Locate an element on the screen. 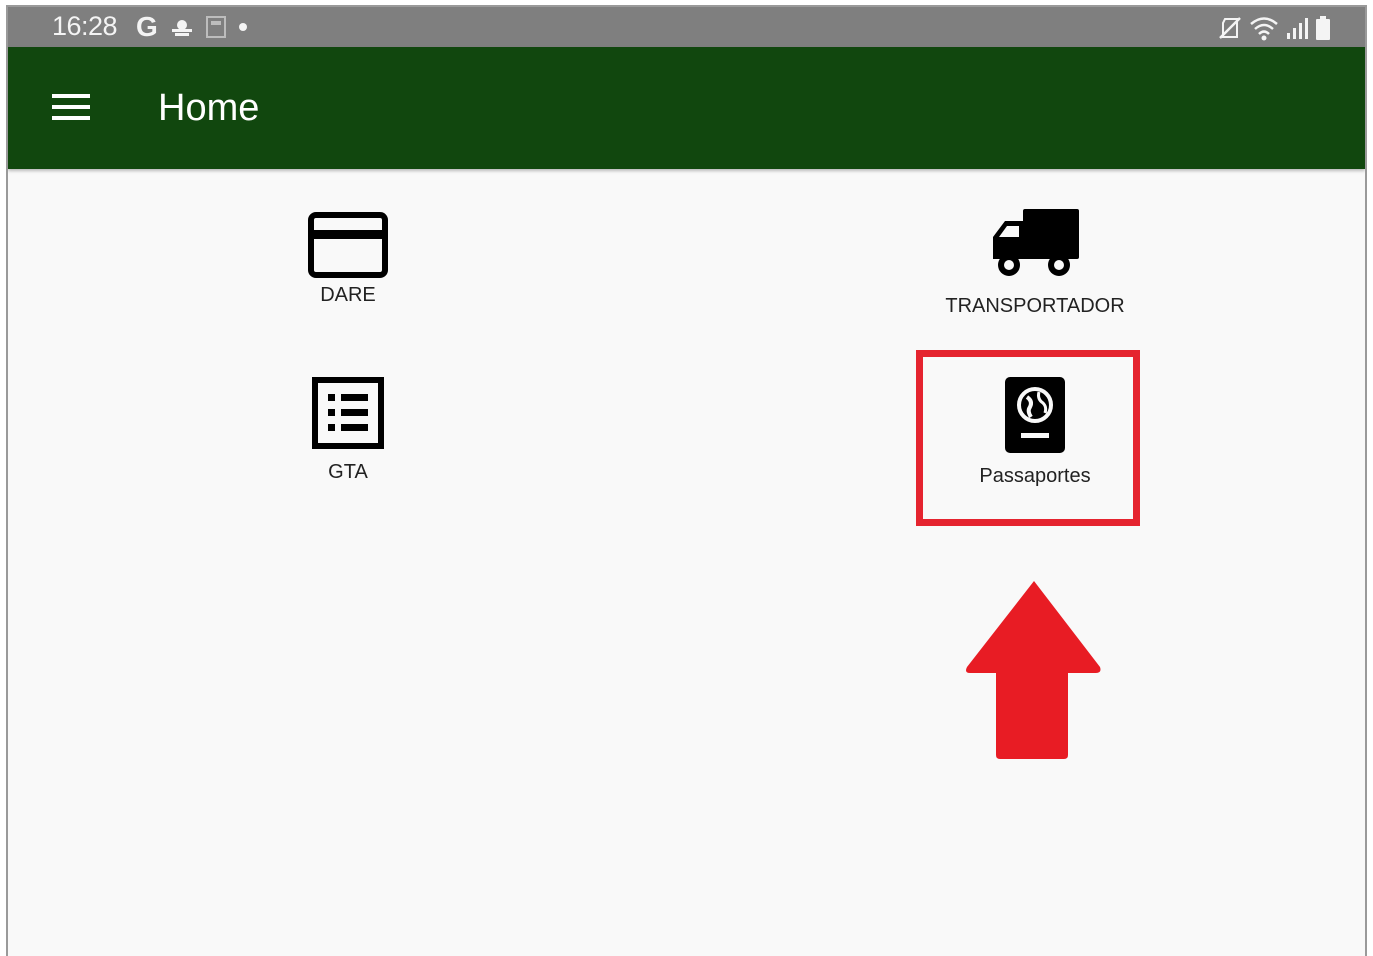 The width and height of the screenshot is (1373, 956). google-g-icon: G is located at coordinates (147, 26).